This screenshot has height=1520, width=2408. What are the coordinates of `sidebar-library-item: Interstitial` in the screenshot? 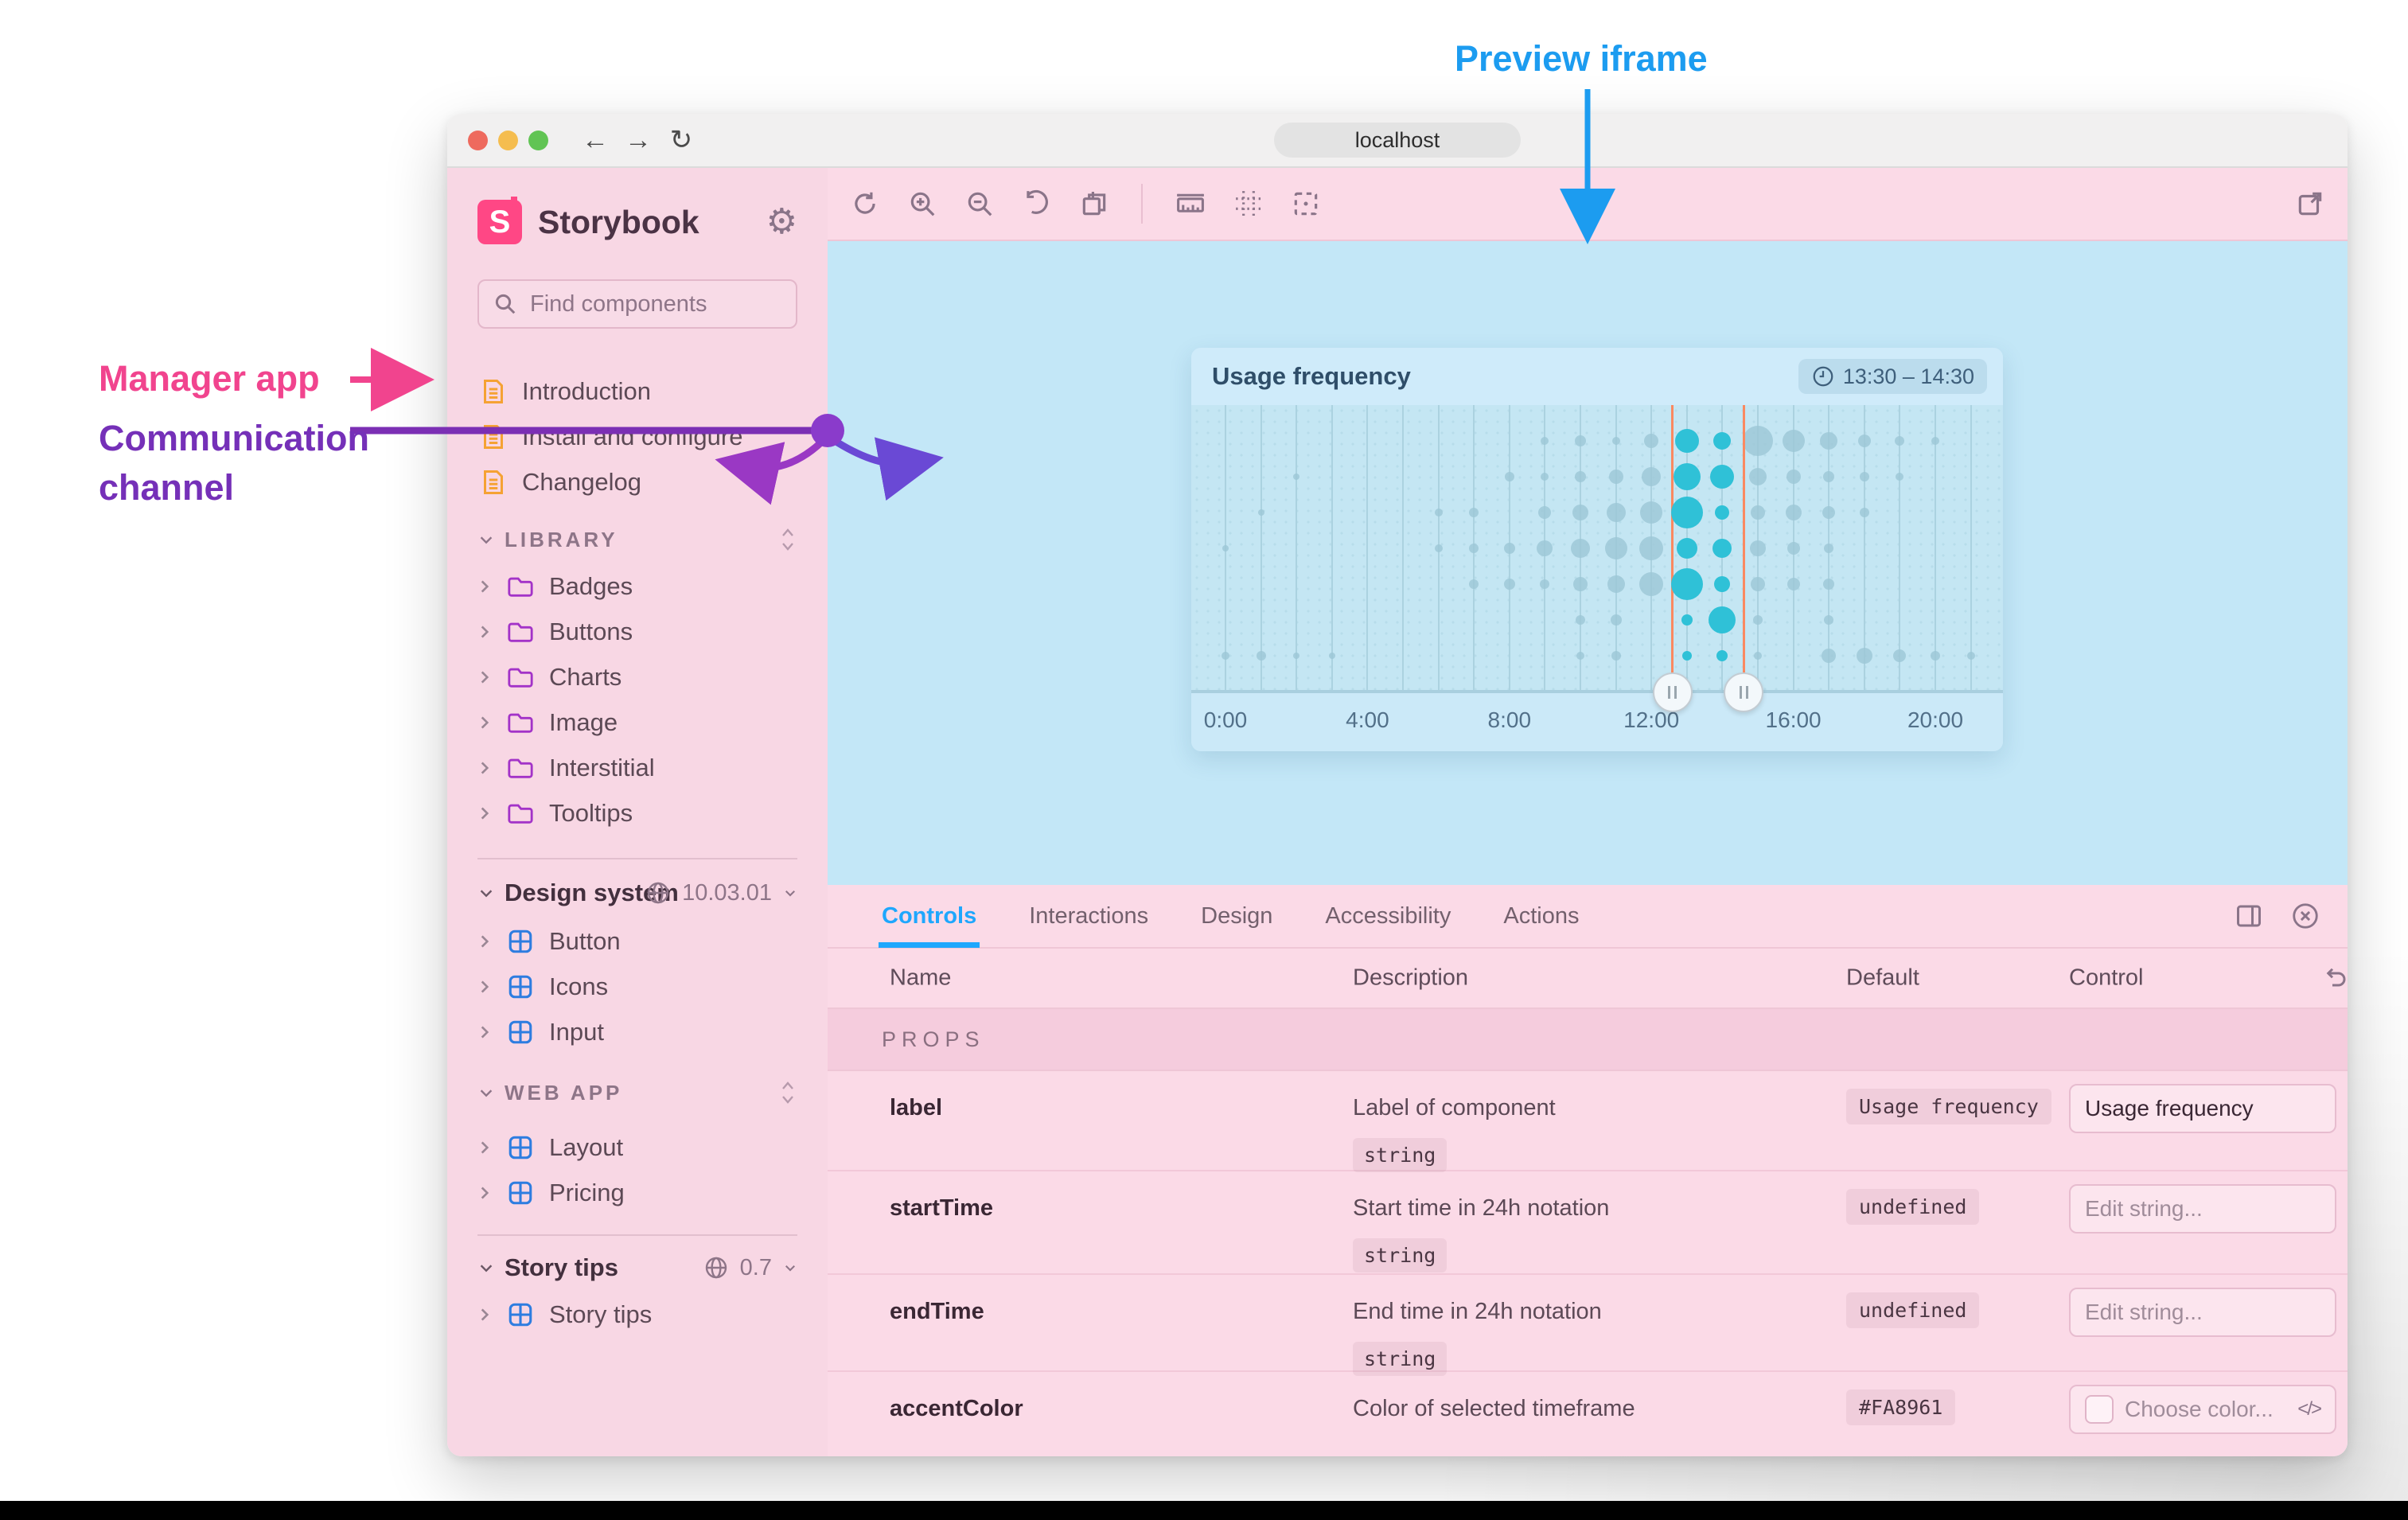 It's located at (637, 767).